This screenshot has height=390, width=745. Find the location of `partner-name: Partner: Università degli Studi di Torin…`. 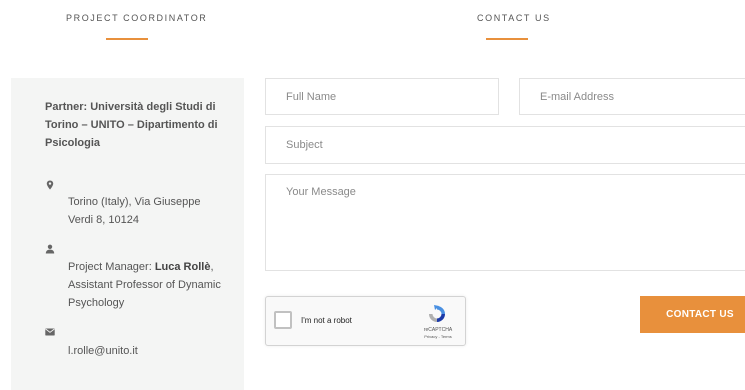

partner-name: Partner: Università degli Studi di Torin… is located at coordinates (131, 125).